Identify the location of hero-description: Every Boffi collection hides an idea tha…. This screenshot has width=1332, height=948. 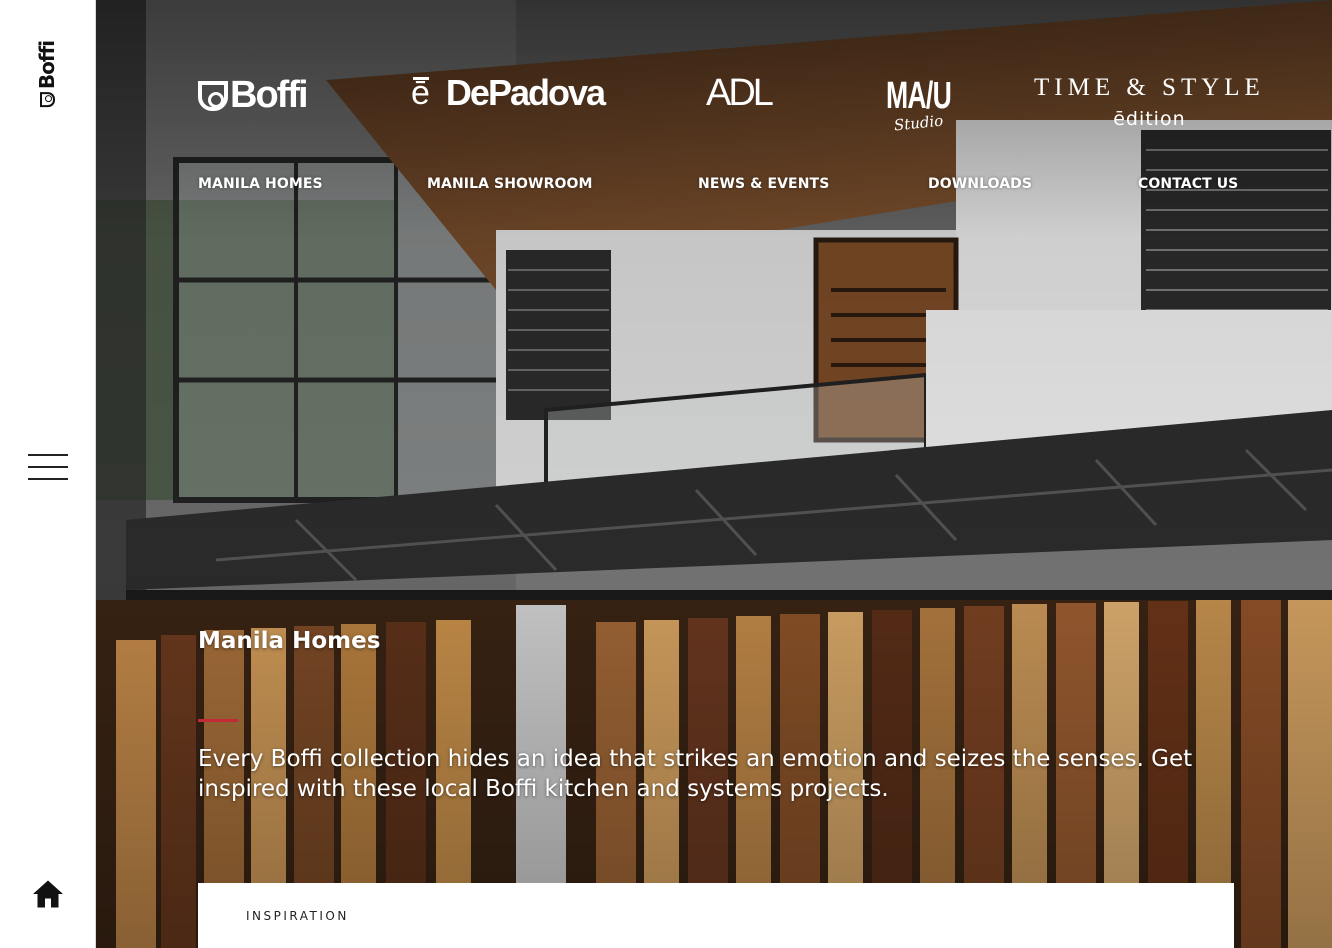
(695, 774).